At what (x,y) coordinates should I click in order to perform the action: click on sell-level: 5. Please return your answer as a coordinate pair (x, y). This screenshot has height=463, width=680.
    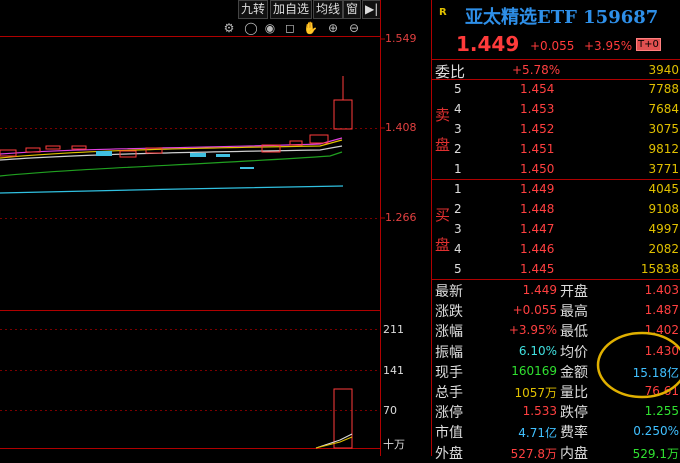
    Looking at the image, I should click on (458, 89).